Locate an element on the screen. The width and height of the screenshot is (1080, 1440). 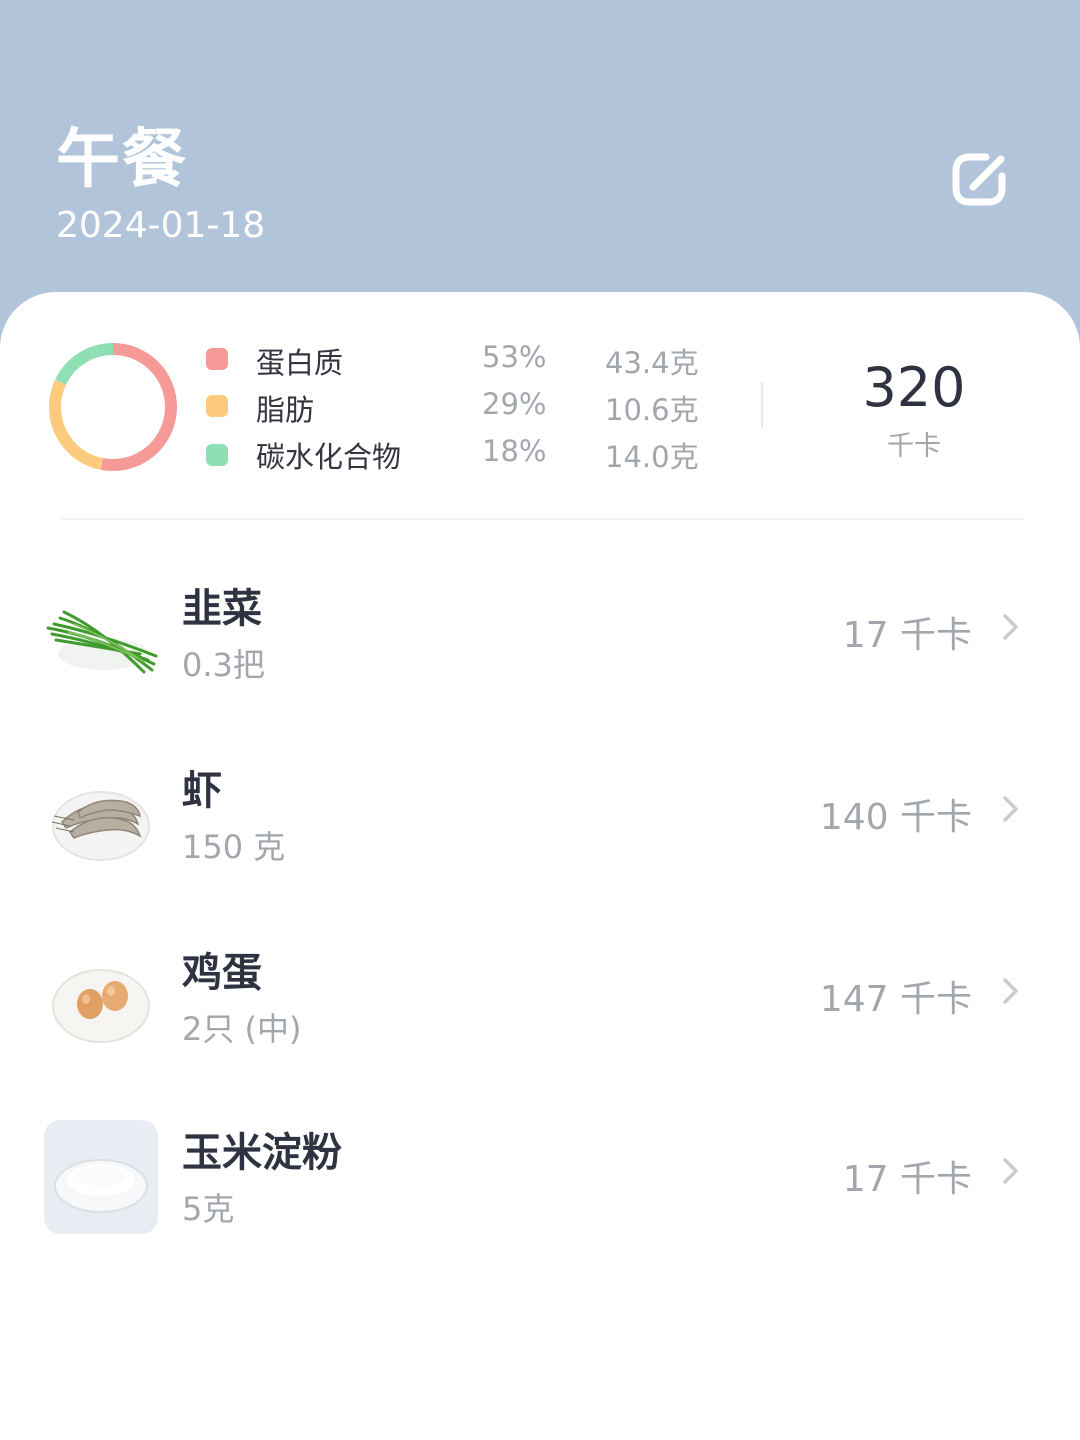
cornstarch-image is located at coordinates (101, 1177).